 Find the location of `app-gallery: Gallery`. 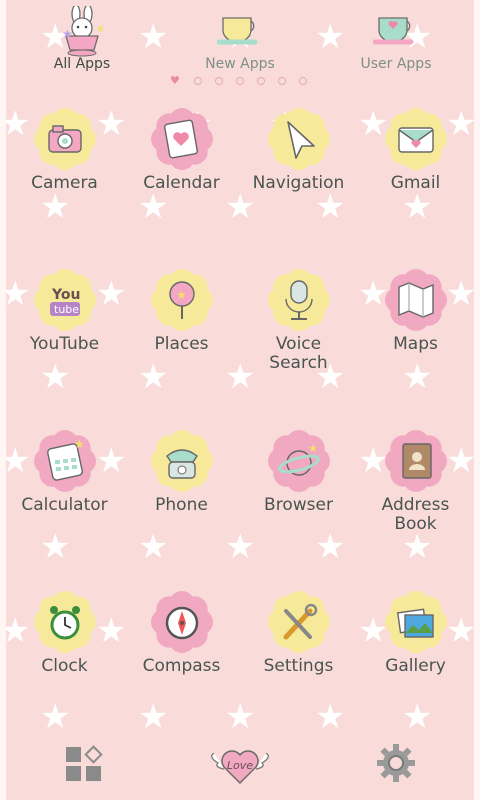

app-gallery: Gallery is located at coordinates (415, 658).